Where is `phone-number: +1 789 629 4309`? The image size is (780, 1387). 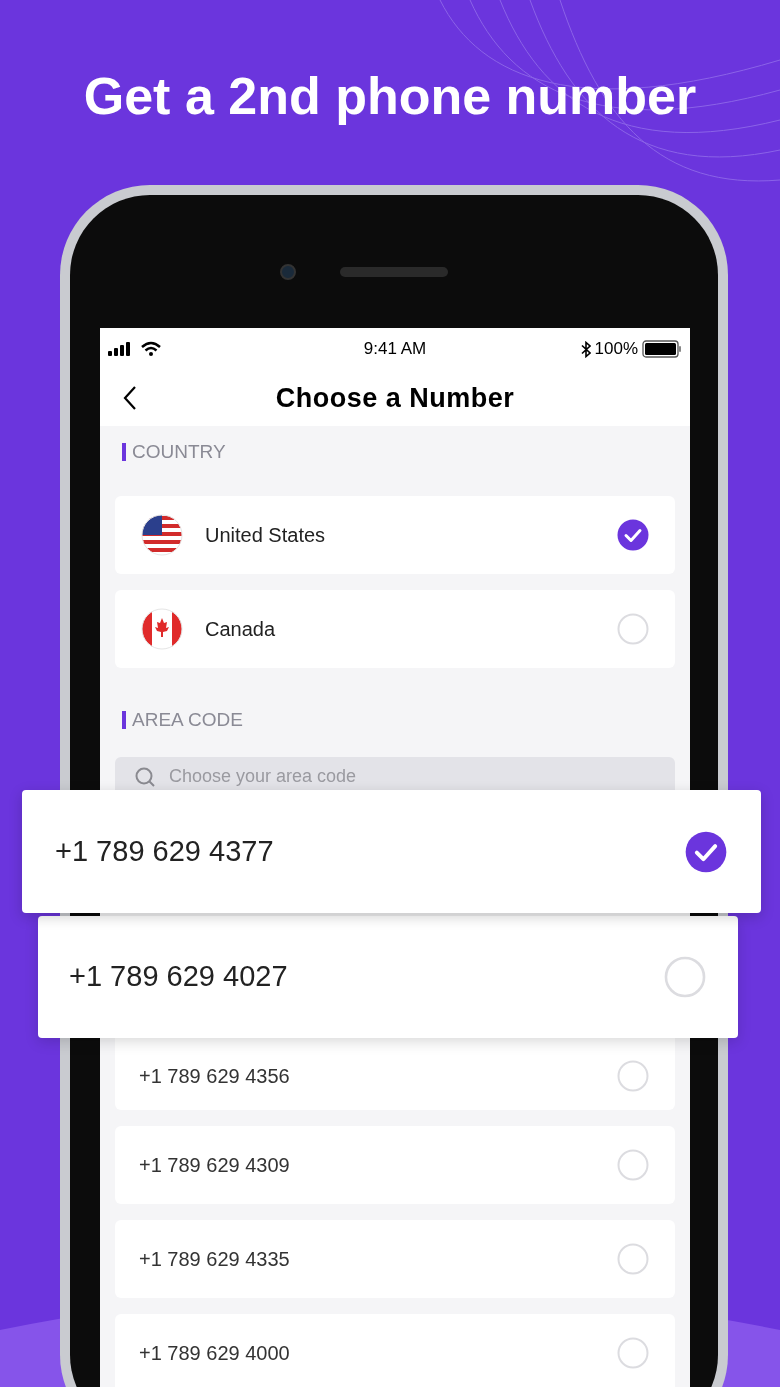 phone-number: +1 789 629 4309 is located at coordinates (215, 1165).